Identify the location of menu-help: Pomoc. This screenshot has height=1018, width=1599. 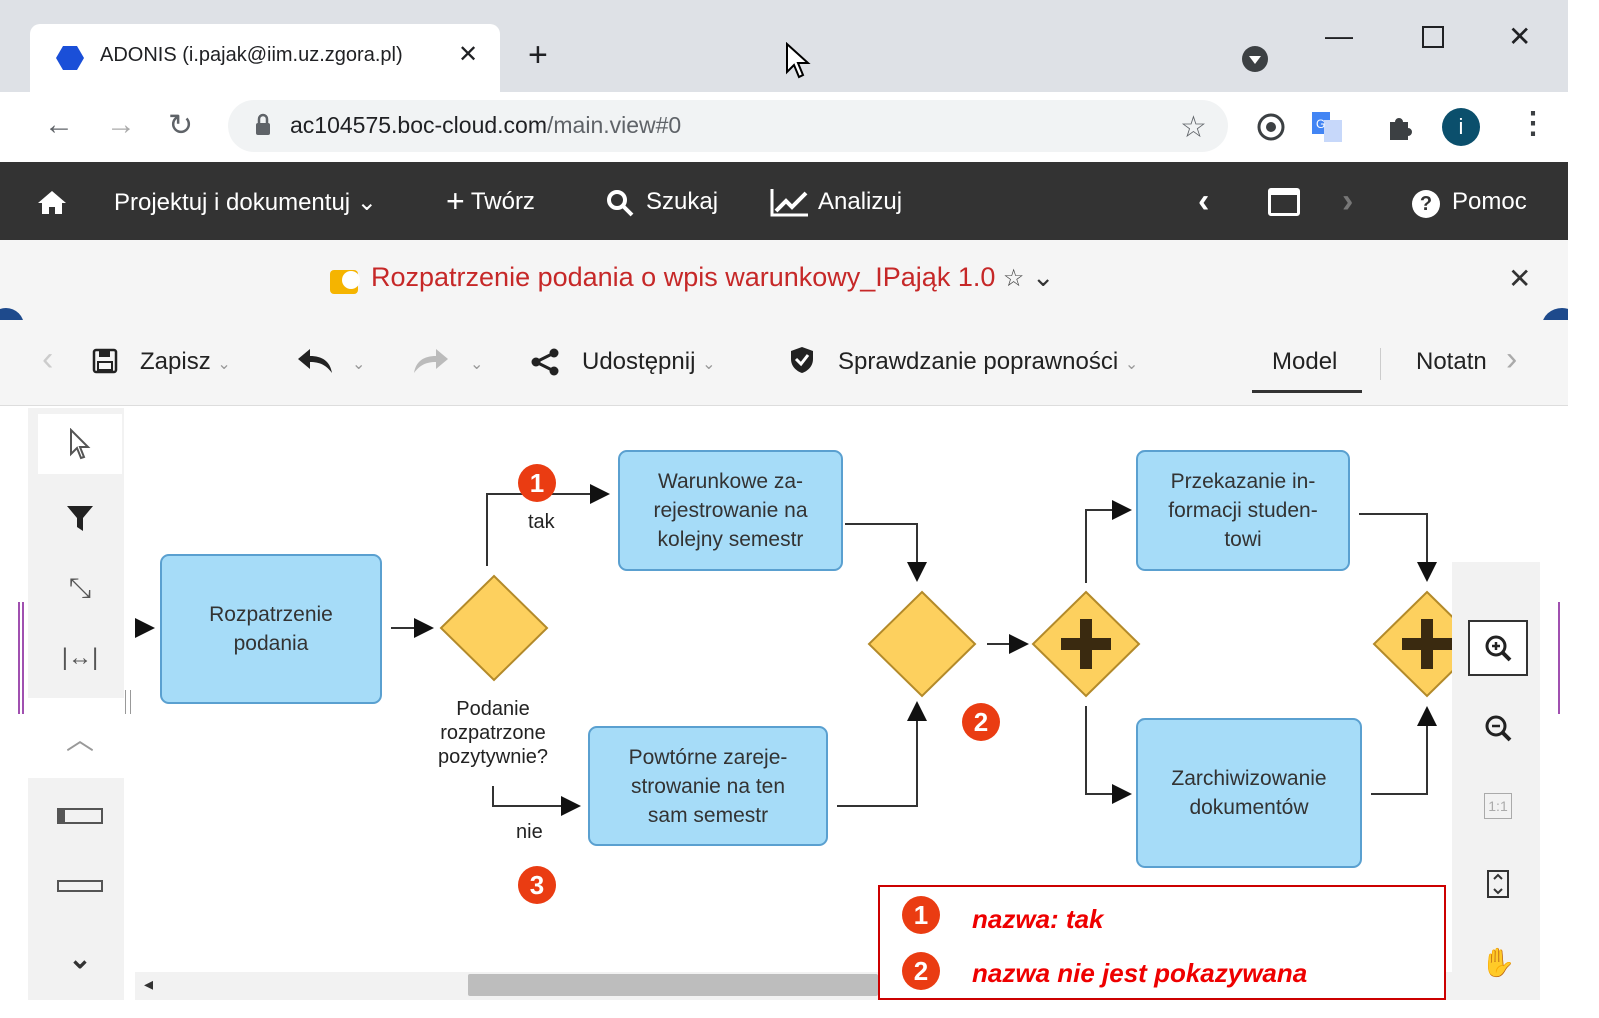
(1489, 202).